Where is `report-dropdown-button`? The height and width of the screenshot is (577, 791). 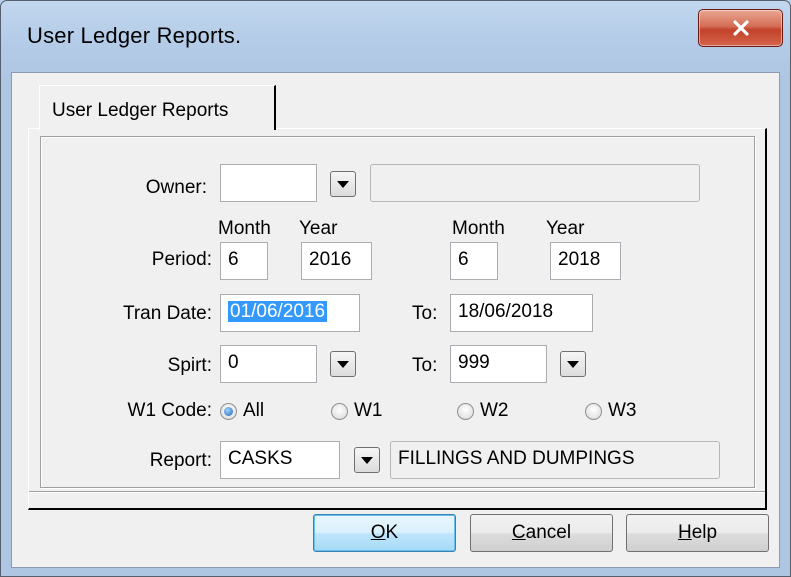
report-dropdown-button is located at coordinates (367, 460).